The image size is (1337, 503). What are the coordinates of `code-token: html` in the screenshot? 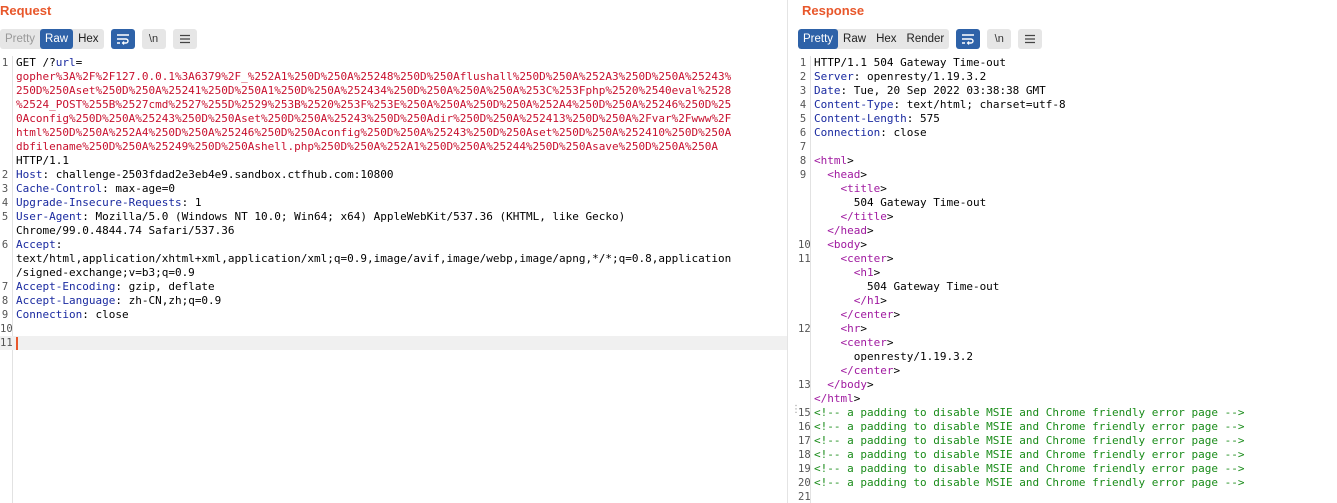 It's located at (840, 398).